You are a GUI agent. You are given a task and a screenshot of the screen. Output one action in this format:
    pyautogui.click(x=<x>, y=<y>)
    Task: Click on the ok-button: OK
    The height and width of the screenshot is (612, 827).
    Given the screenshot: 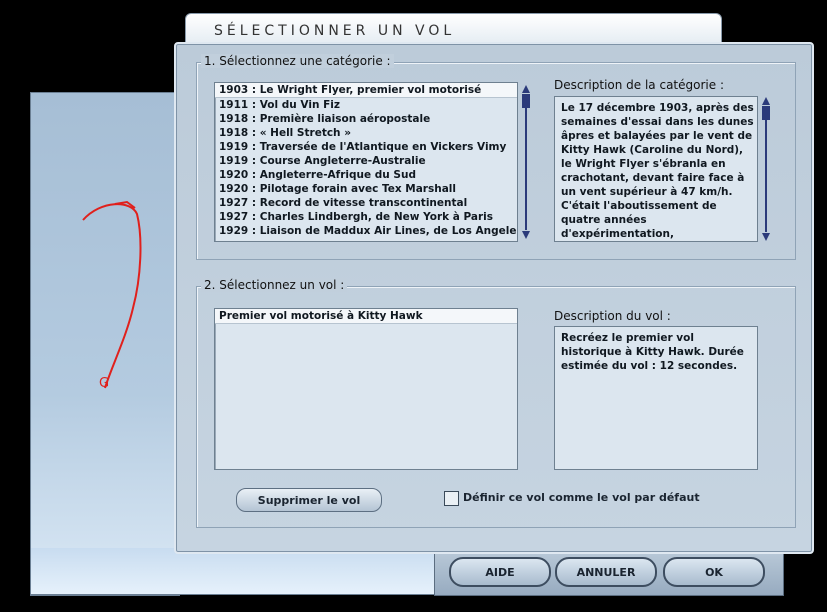 What is the action you would take?
    pyautogui.click(x=714, y=572)
    